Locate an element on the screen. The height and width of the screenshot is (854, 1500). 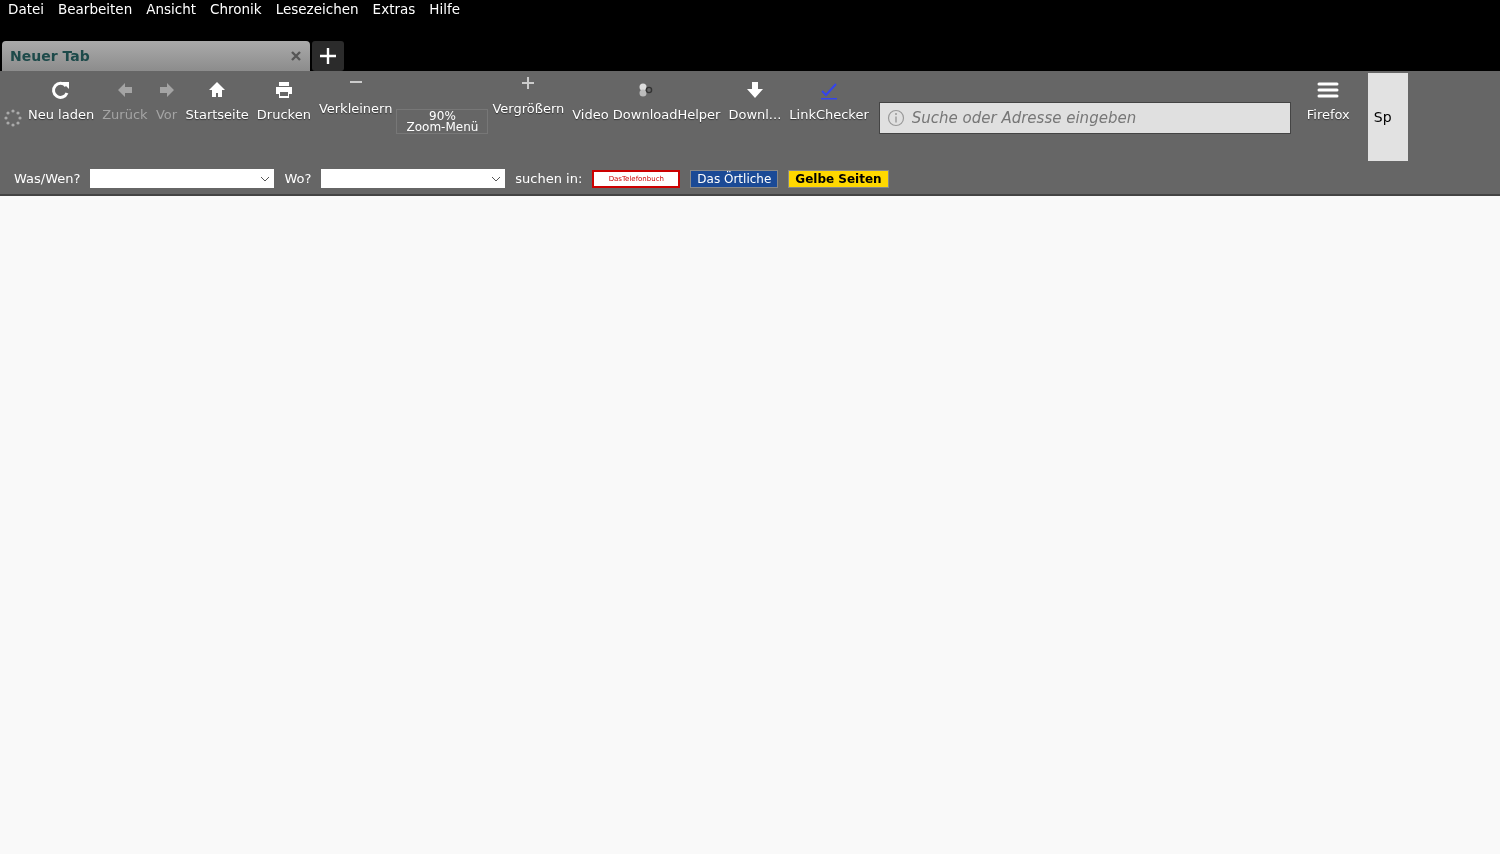
close-icon is located at coordinates (296, 56).